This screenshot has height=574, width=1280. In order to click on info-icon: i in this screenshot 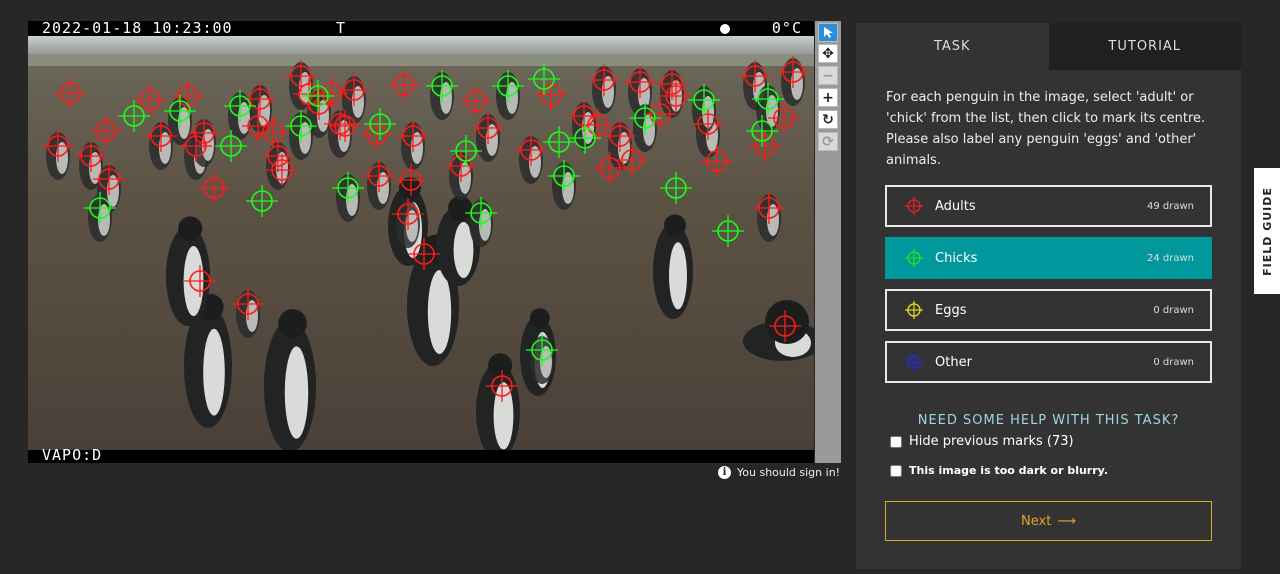, I will do `click(724, 472)`.